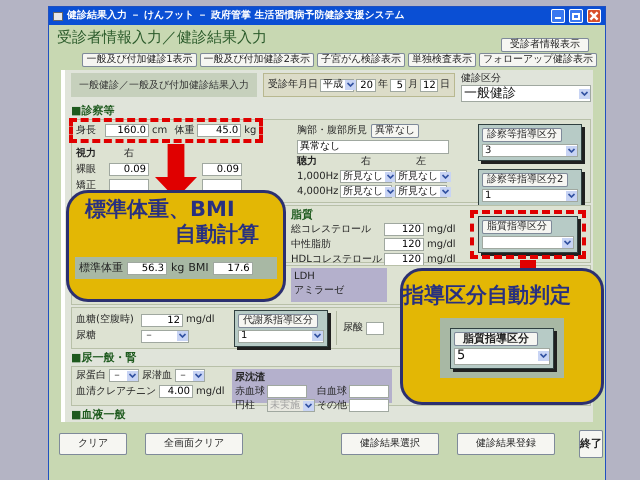 This screenshot has height=480, width=640. Describe the element at coordinates (250, 378) in the screenshot. I see `field-label: 尿沈渣` at that location.